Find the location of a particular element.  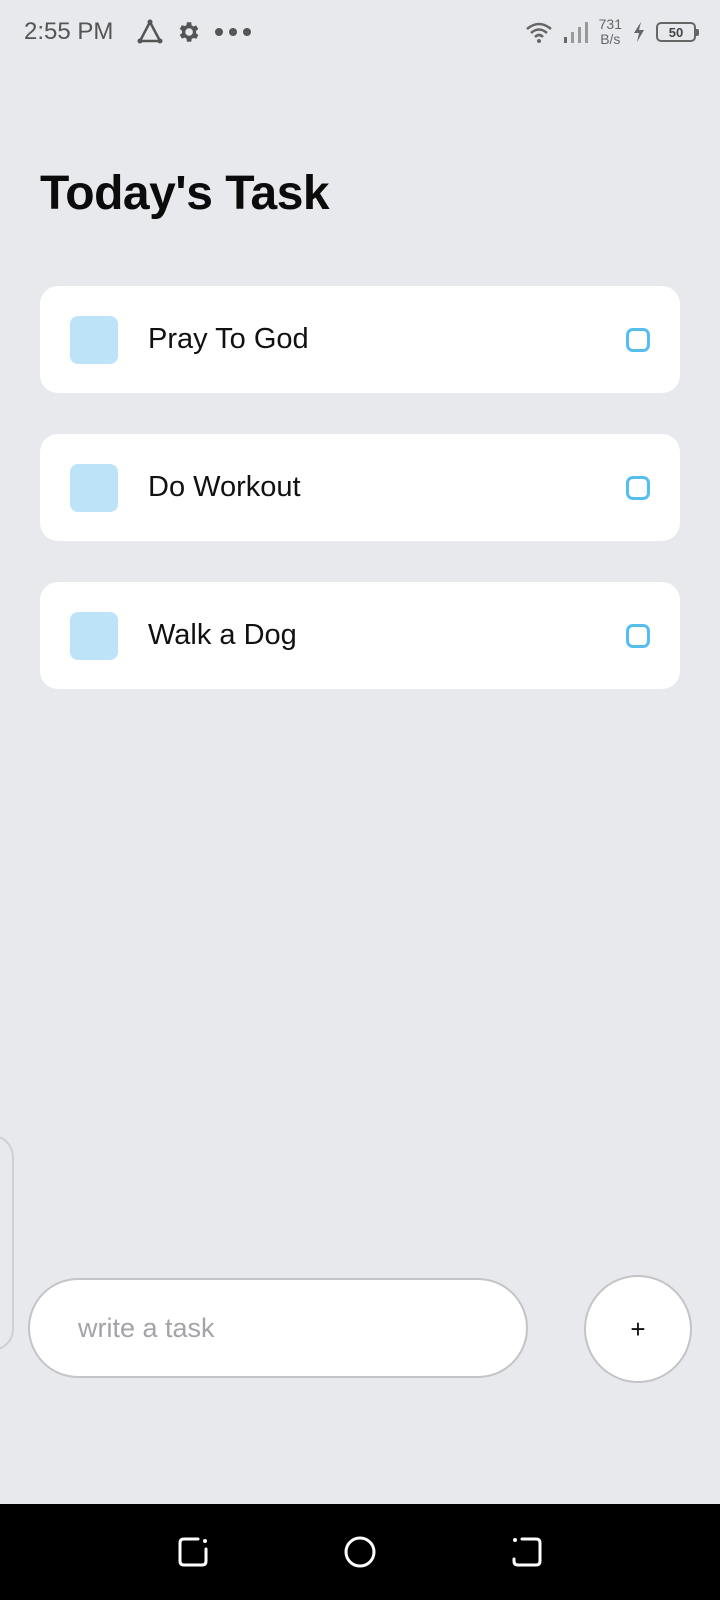

task-item: Do Workout is located at coordinates (360, 487).